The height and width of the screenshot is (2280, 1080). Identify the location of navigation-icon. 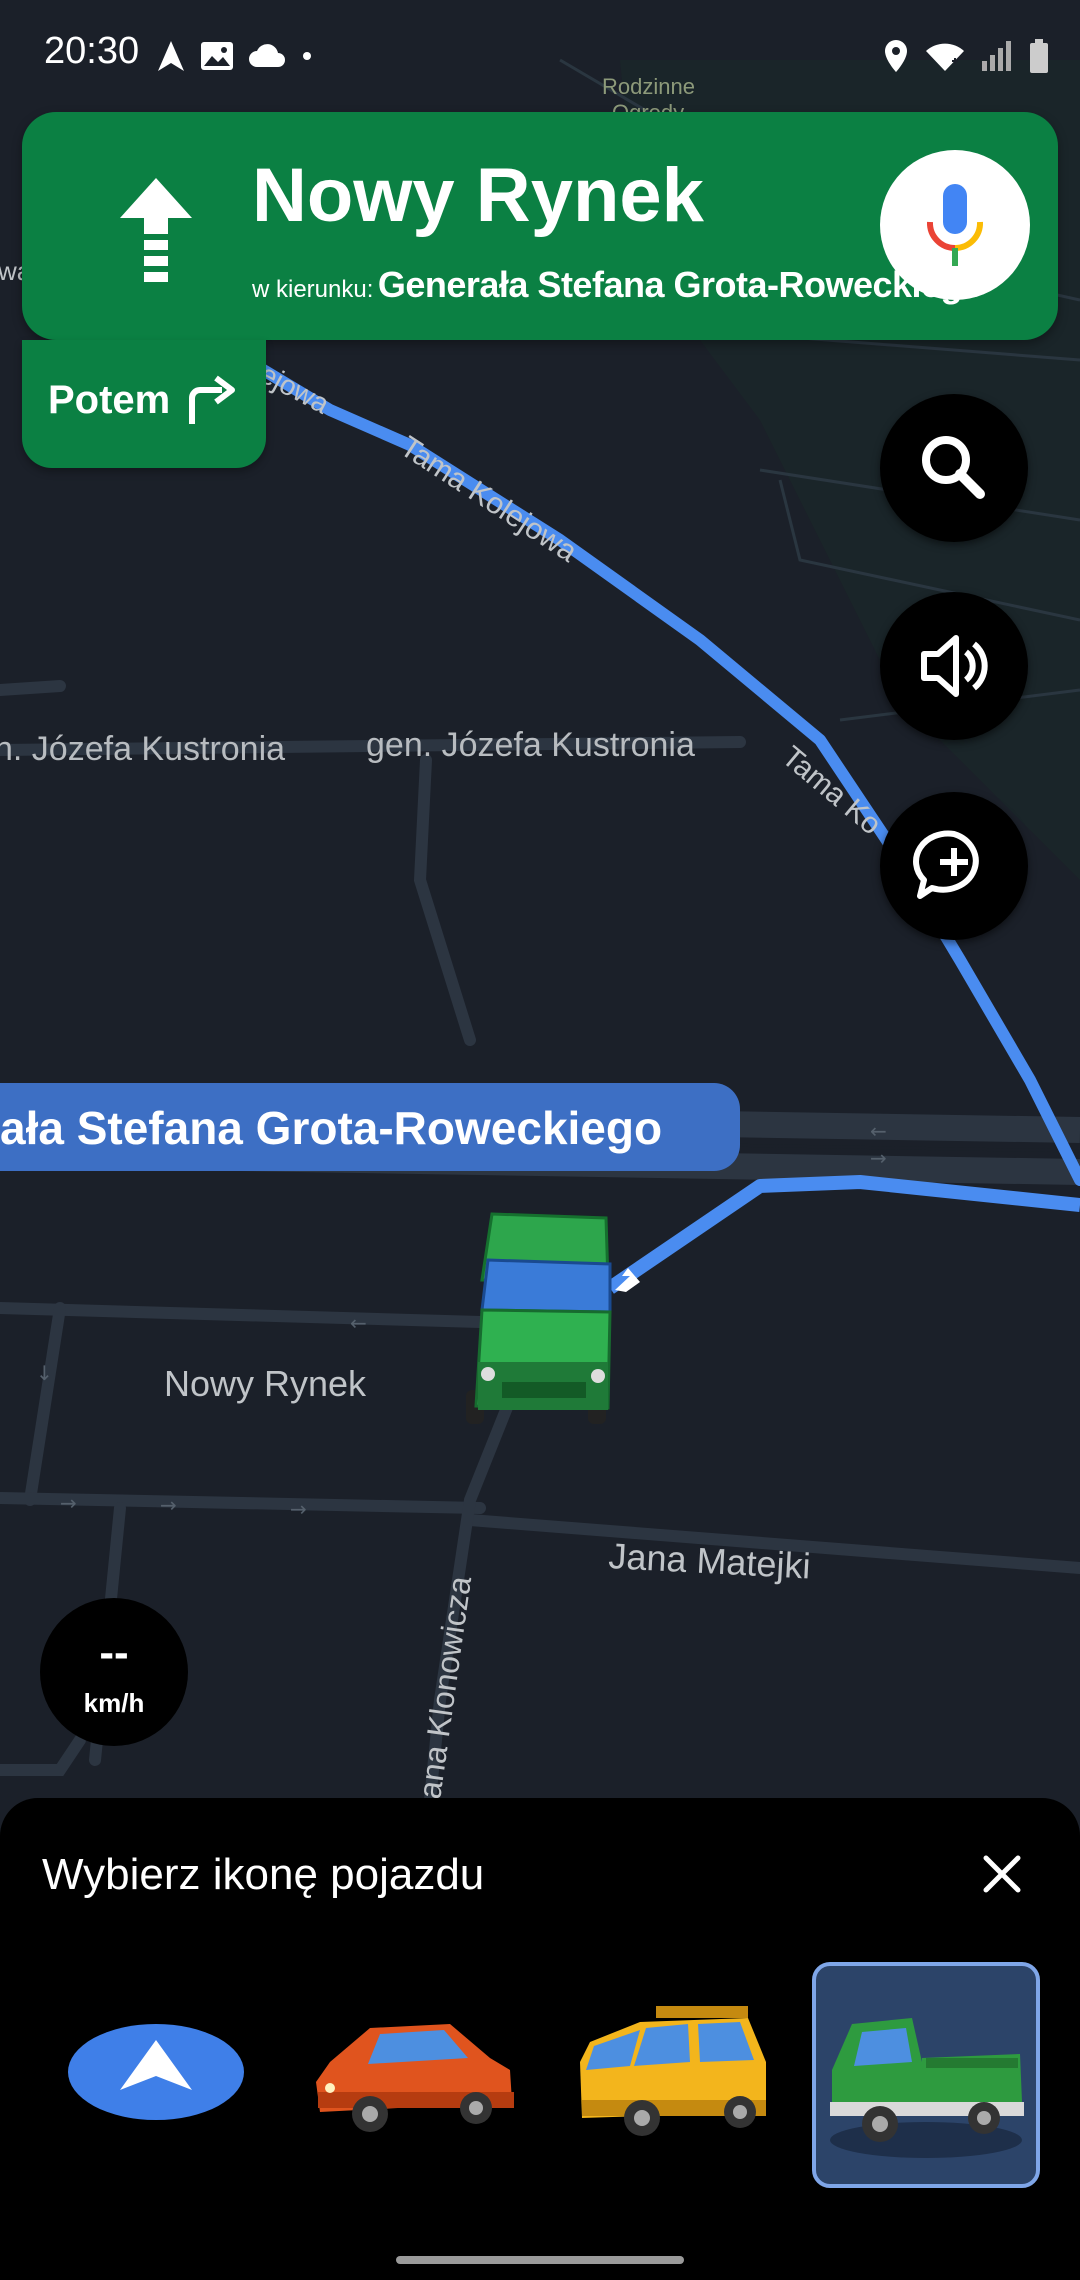
(171, 56).